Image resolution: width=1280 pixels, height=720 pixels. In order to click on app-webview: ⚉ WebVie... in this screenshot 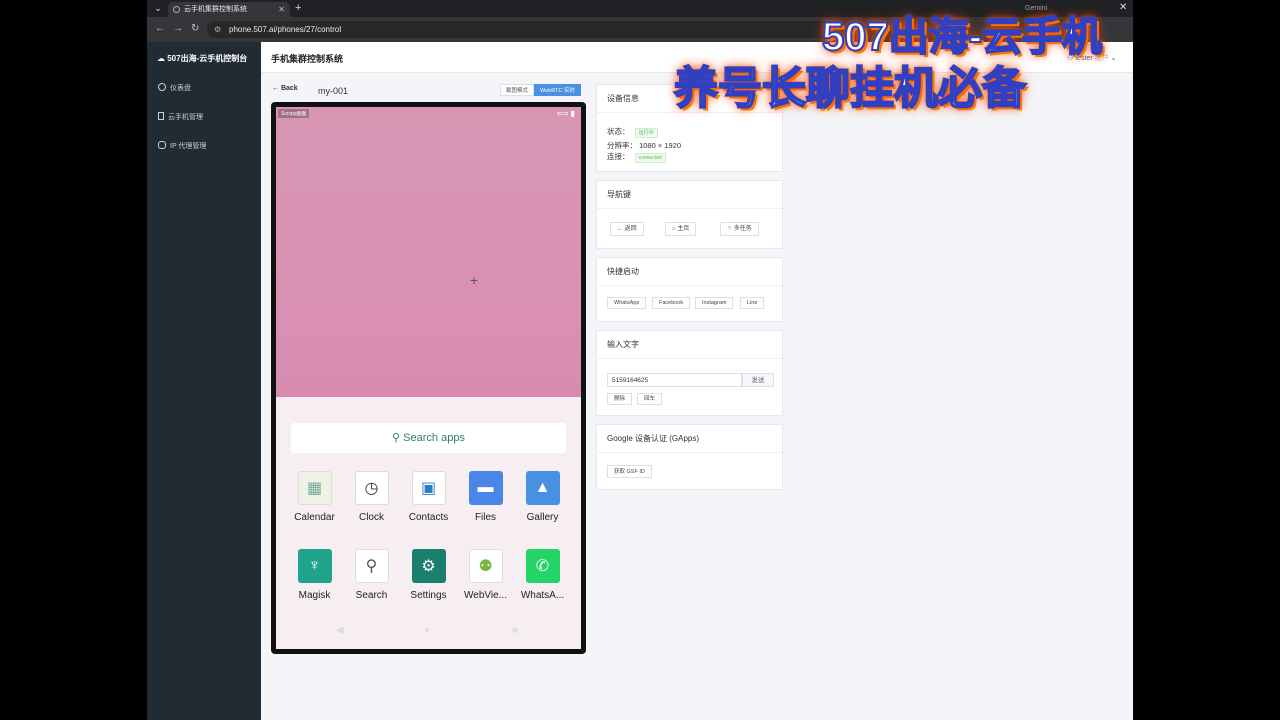, I will do `click(485, 575)`.